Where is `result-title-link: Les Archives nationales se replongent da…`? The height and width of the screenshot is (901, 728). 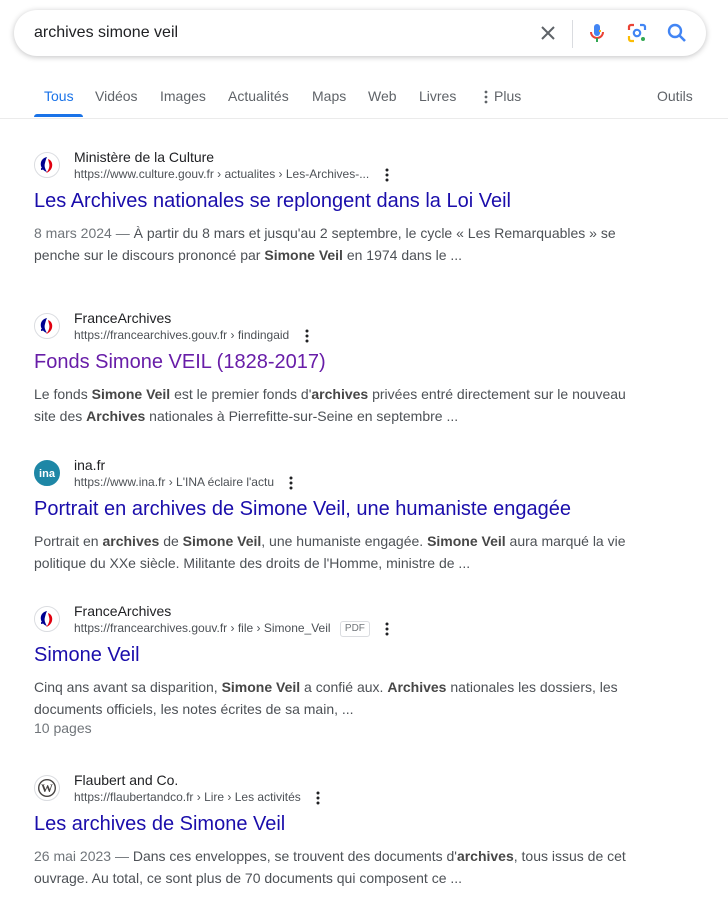
result-title-link: Les Archives nationales se replongent da… is located at coordinates (272, 201).